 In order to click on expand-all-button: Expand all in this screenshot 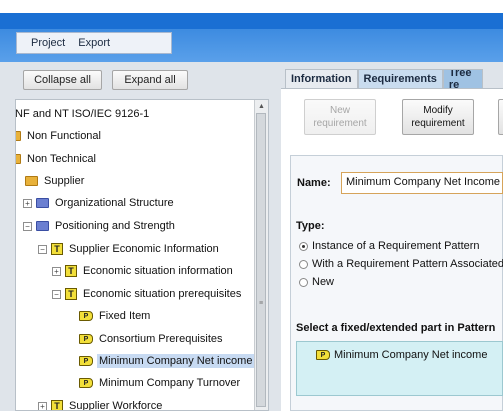, I will do `click(150, 80)`.